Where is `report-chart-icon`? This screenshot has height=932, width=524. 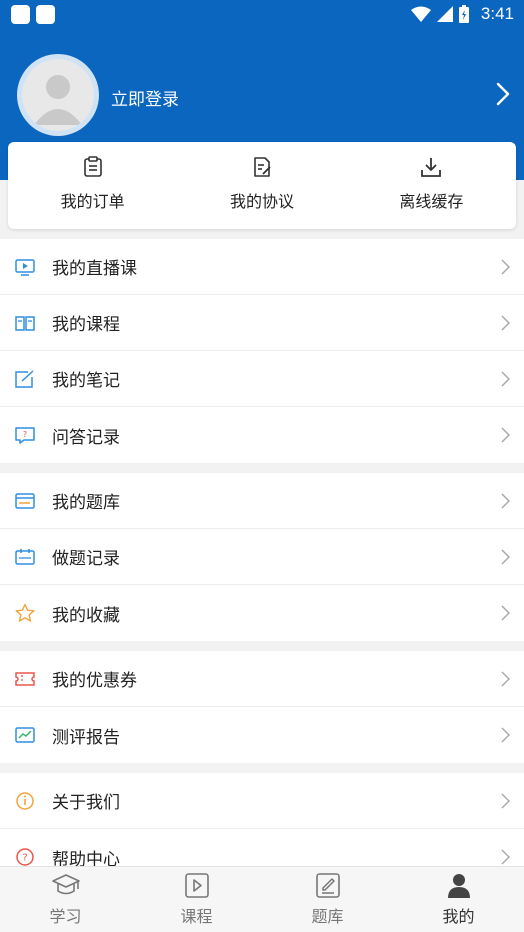
report-chart-icon is located at coordinates (25, 735).